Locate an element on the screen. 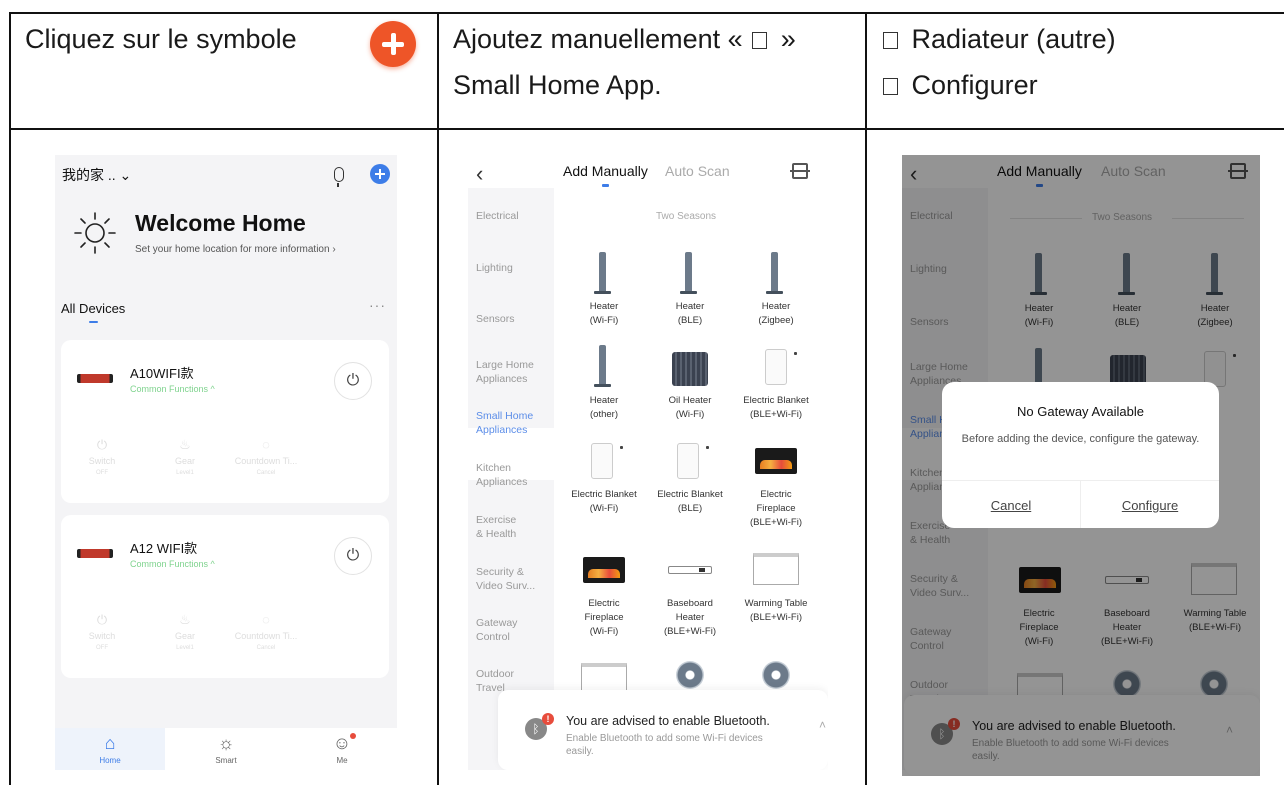 This screenshot has height=785, width=1284. home-selector: 我的家 .. ⌄ is located at coordinates (96, 175).